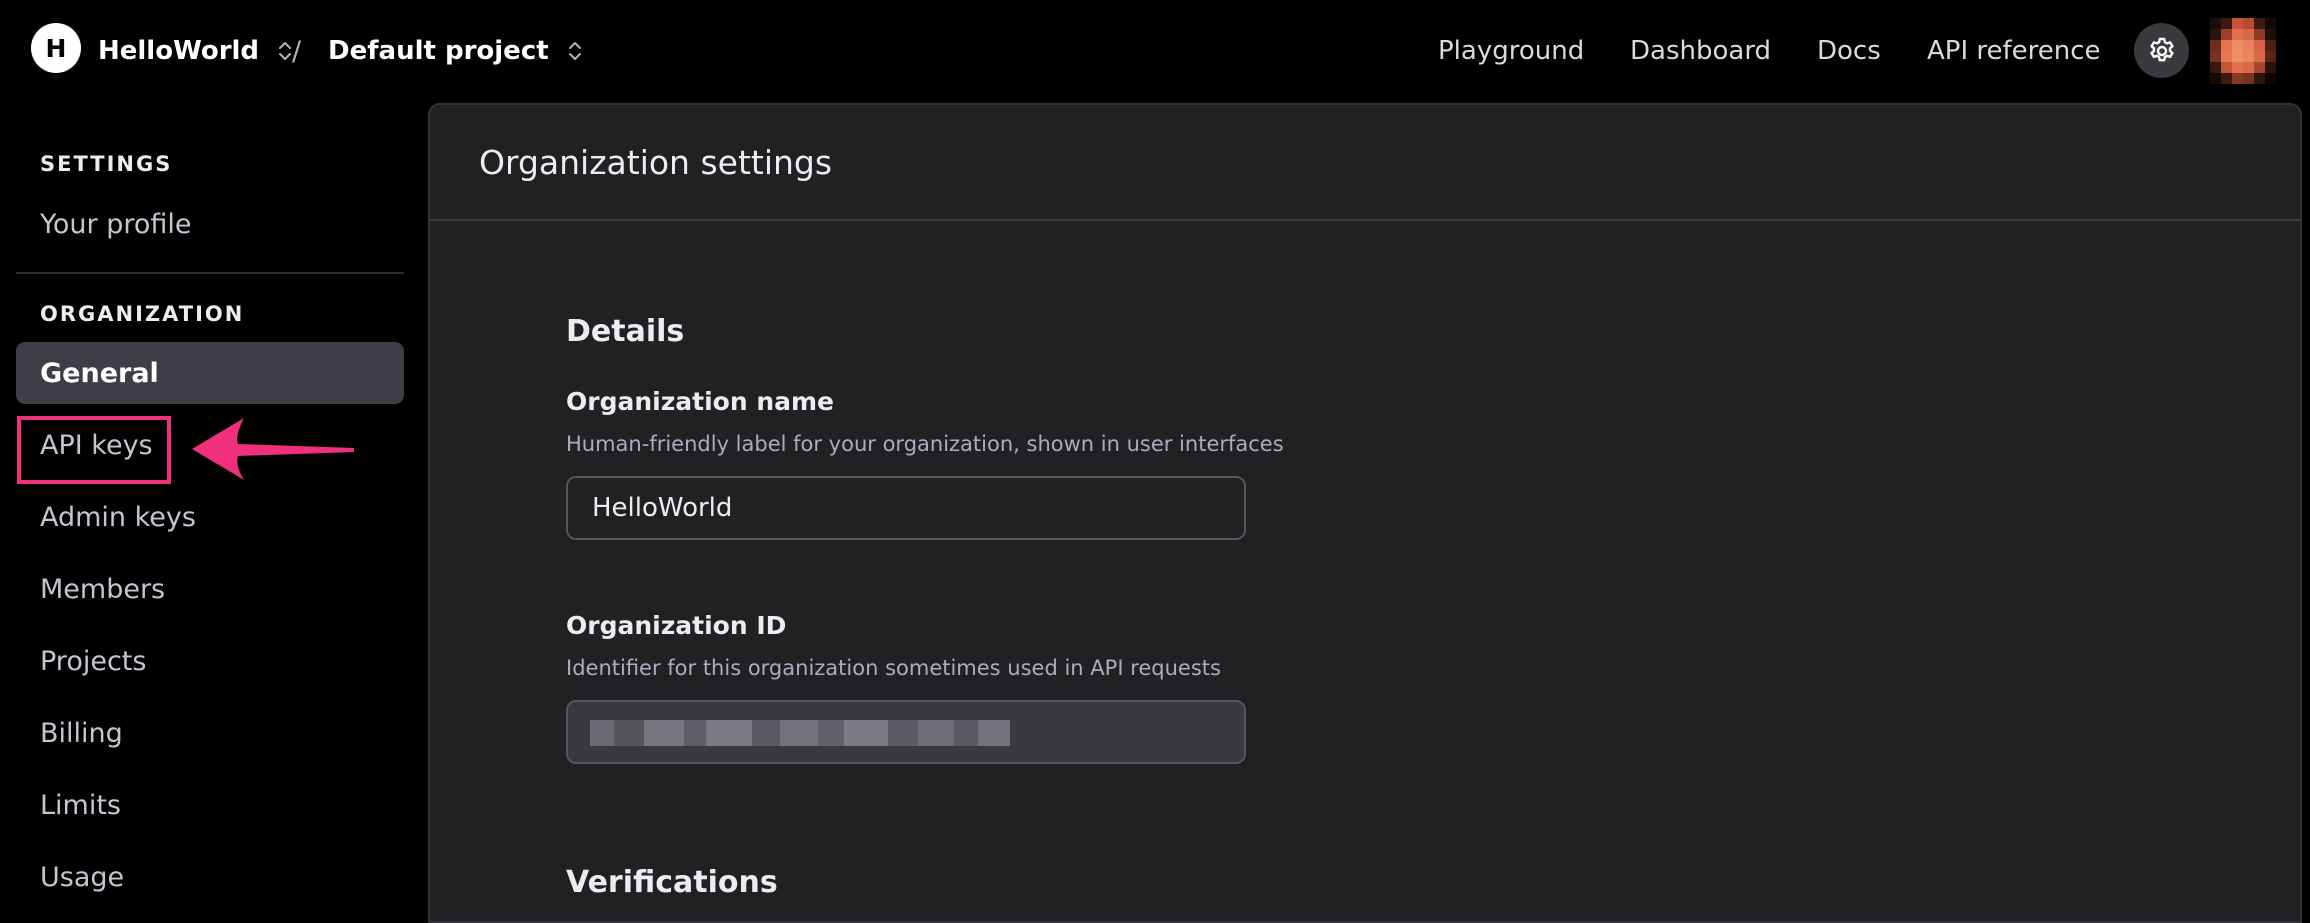 Image resolution: width=2310 pixels, height=923 pixels. What do you see at coordinates (2243, 51) in the screenshot?
I see `user-avatar` at bounding box center [2243, 51].